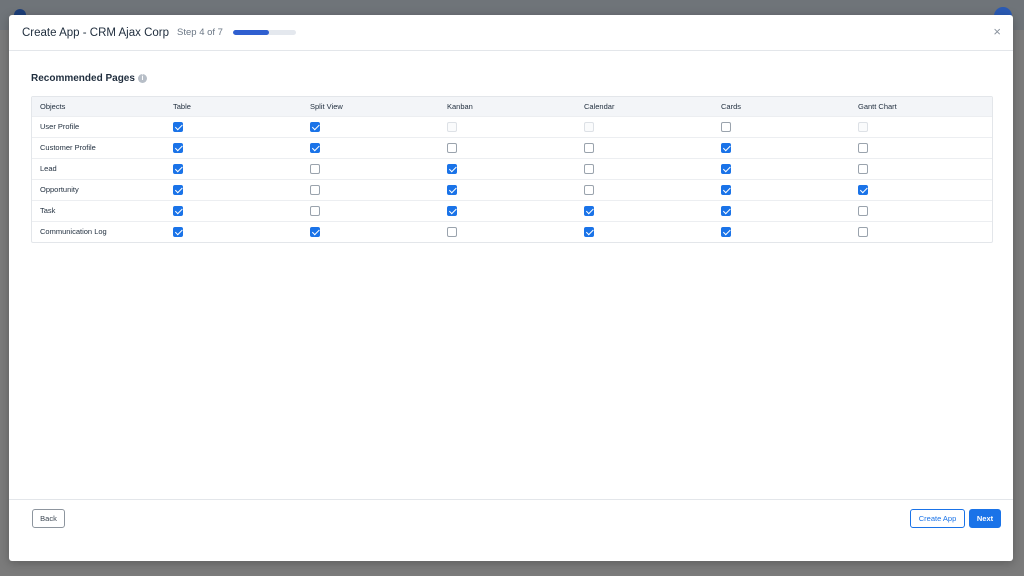 The width and height of the screenshot is (1024, 576). Describe the element at coordinates (96, 32) in the screenshot. I see `modal-title: Create App - CRM Ajax Corp` at that location.